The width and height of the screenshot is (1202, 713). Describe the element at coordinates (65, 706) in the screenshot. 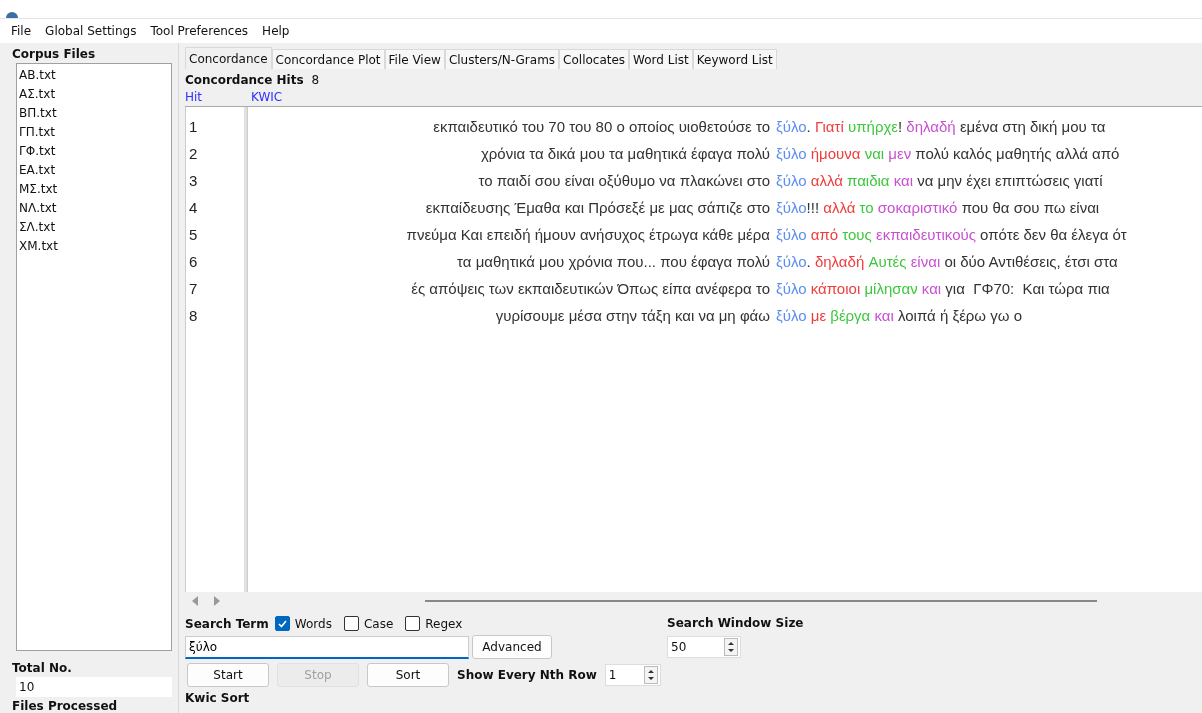

I see `files-processed-label: Files Processed` at that location.